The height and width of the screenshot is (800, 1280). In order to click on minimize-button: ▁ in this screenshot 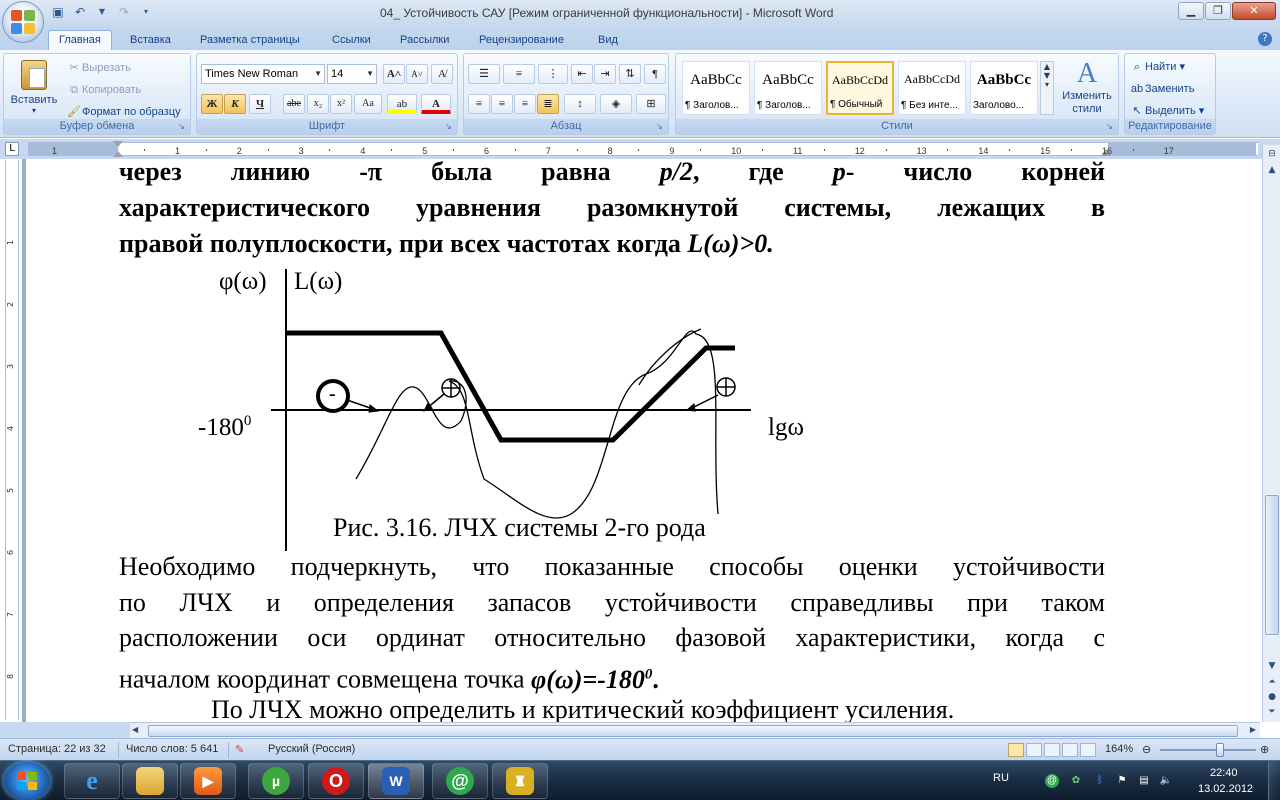, I will do `click(1191, 11)`.